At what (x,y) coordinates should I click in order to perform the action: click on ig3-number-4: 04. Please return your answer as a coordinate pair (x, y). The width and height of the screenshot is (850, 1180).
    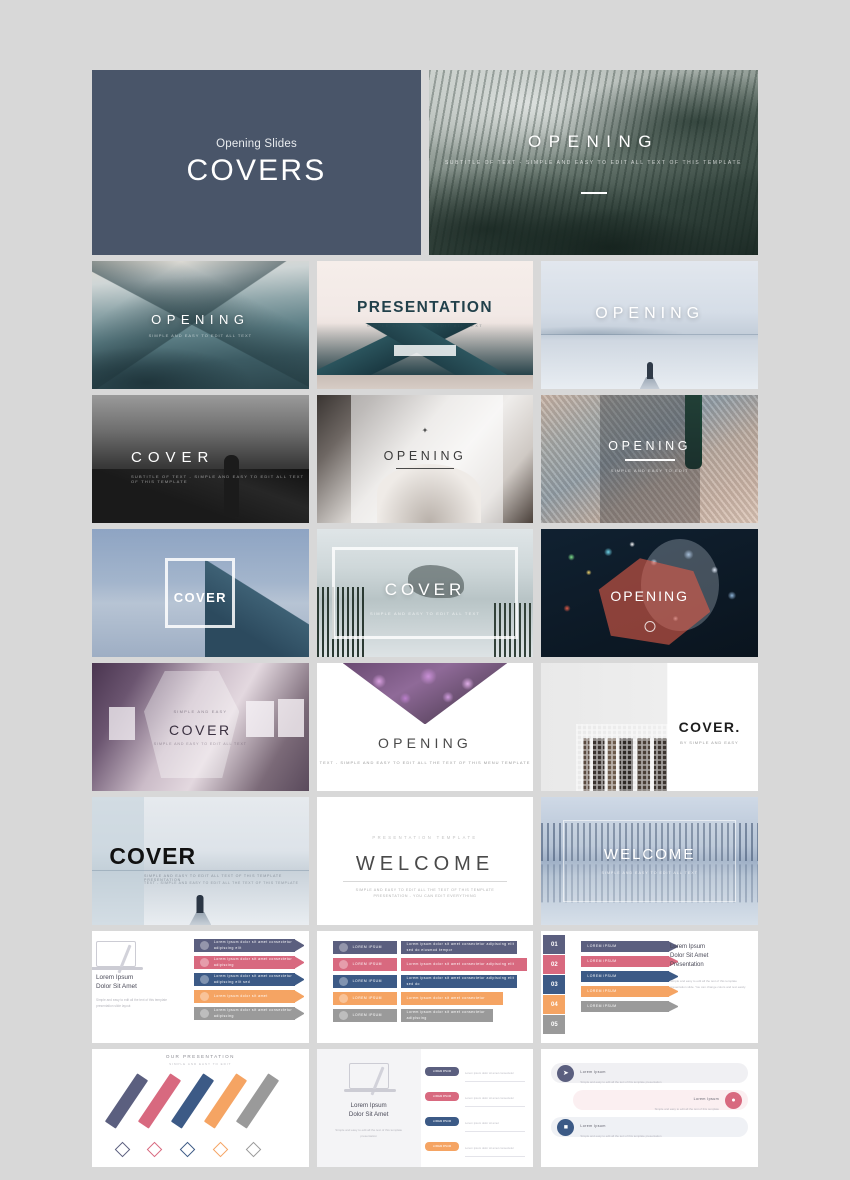
    Looking at the image, I should click on (554, 1004).